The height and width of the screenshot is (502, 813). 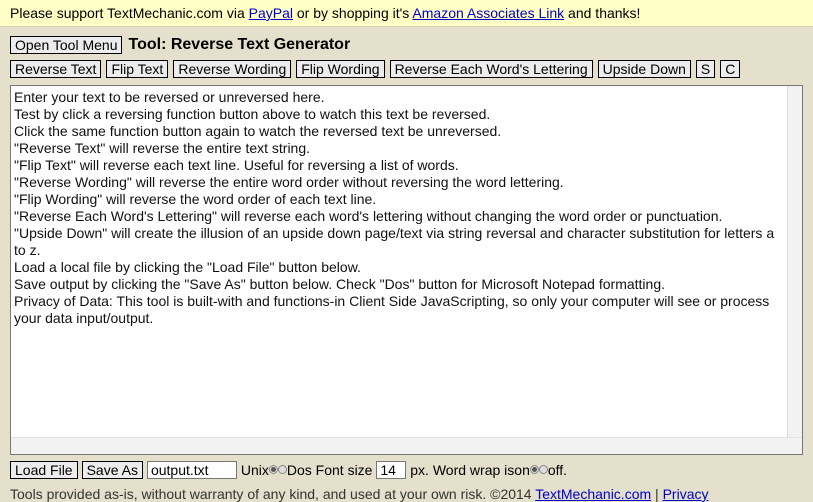 I want to click on word-wrap-on-radio, so click(x=534, y=469).